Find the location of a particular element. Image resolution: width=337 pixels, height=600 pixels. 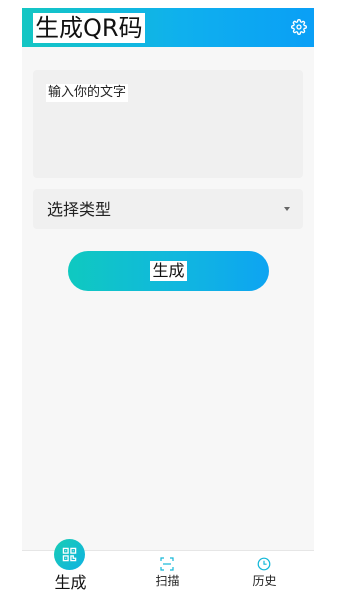

nav-item-generate: 生成 is located at coordinates (70, 565).